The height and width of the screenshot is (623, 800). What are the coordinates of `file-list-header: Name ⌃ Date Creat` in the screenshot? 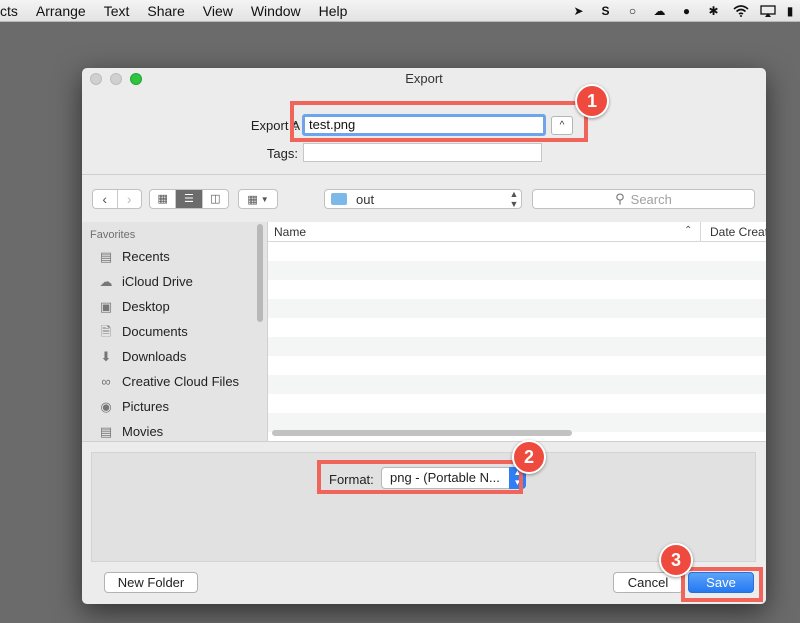 It's located at (517, 232).